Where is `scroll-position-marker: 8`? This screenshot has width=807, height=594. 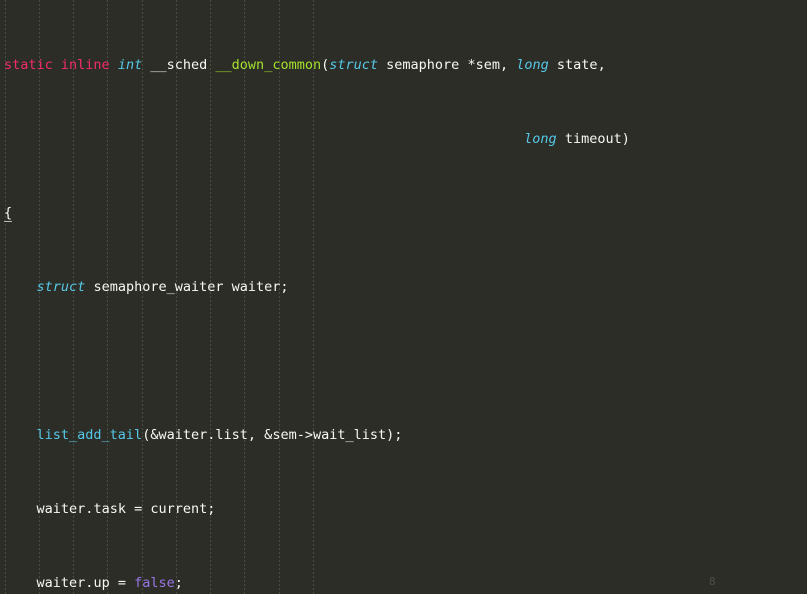 scroll-position-marker: 8 is located at coordinates (712, 581).